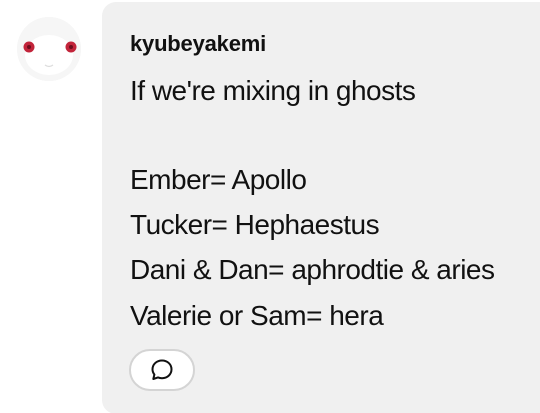  What do you see at coordinates (257, 315) in the screenshot?
I see `comment-text-line: Valerie or Sam= hera` at bounding box center [257, 315].